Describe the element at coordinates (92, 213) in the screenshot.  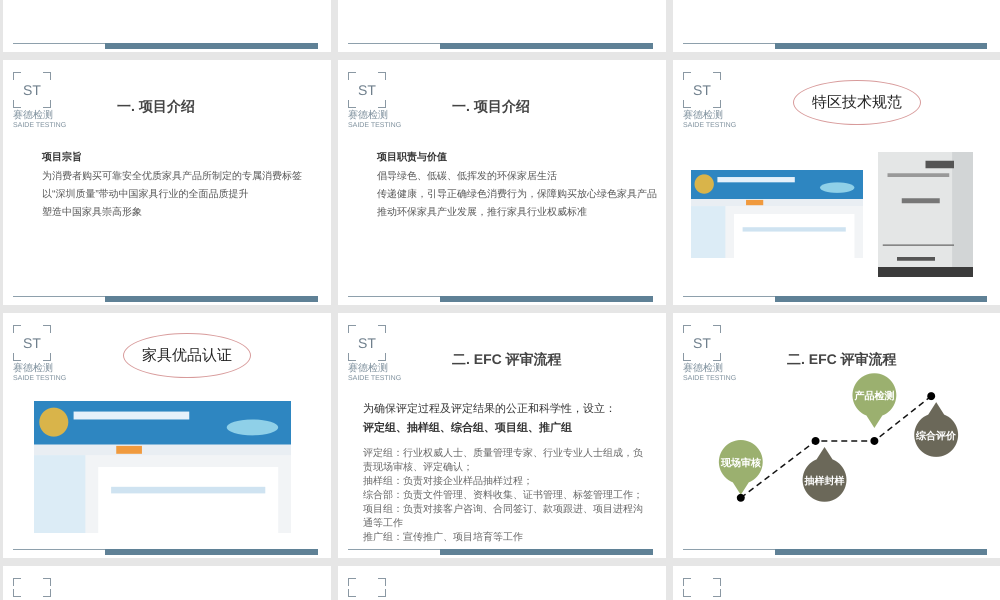
I see `body-text: 塑造中国家具崇高形象` at that location.